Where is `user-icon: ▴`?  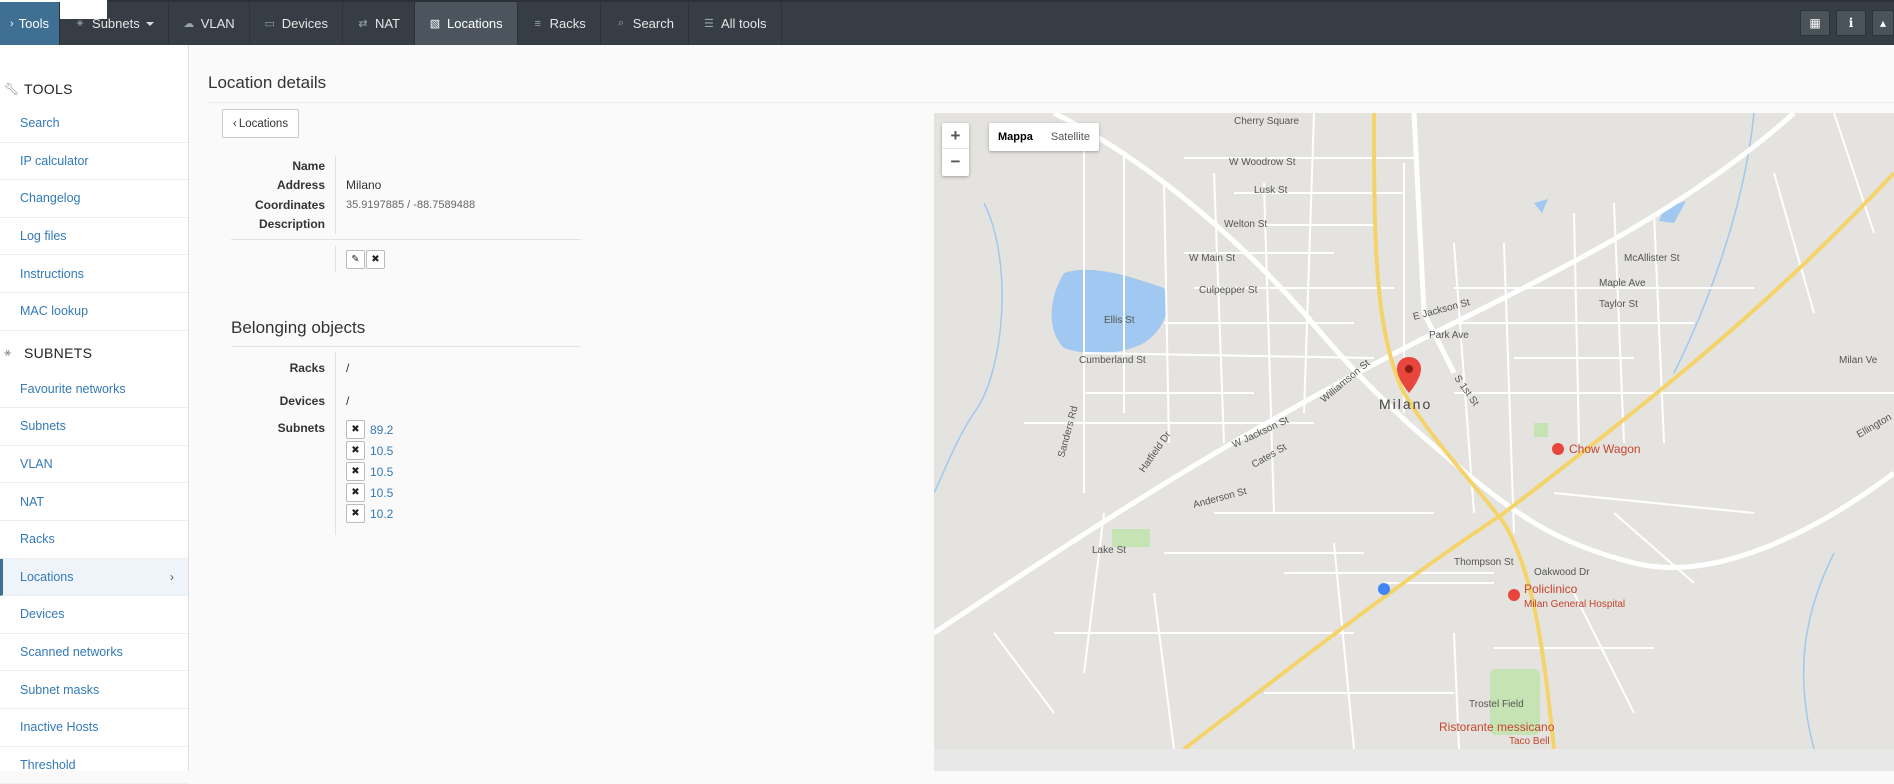
user-icon: ▴ is located at coordinates (1883, 23).